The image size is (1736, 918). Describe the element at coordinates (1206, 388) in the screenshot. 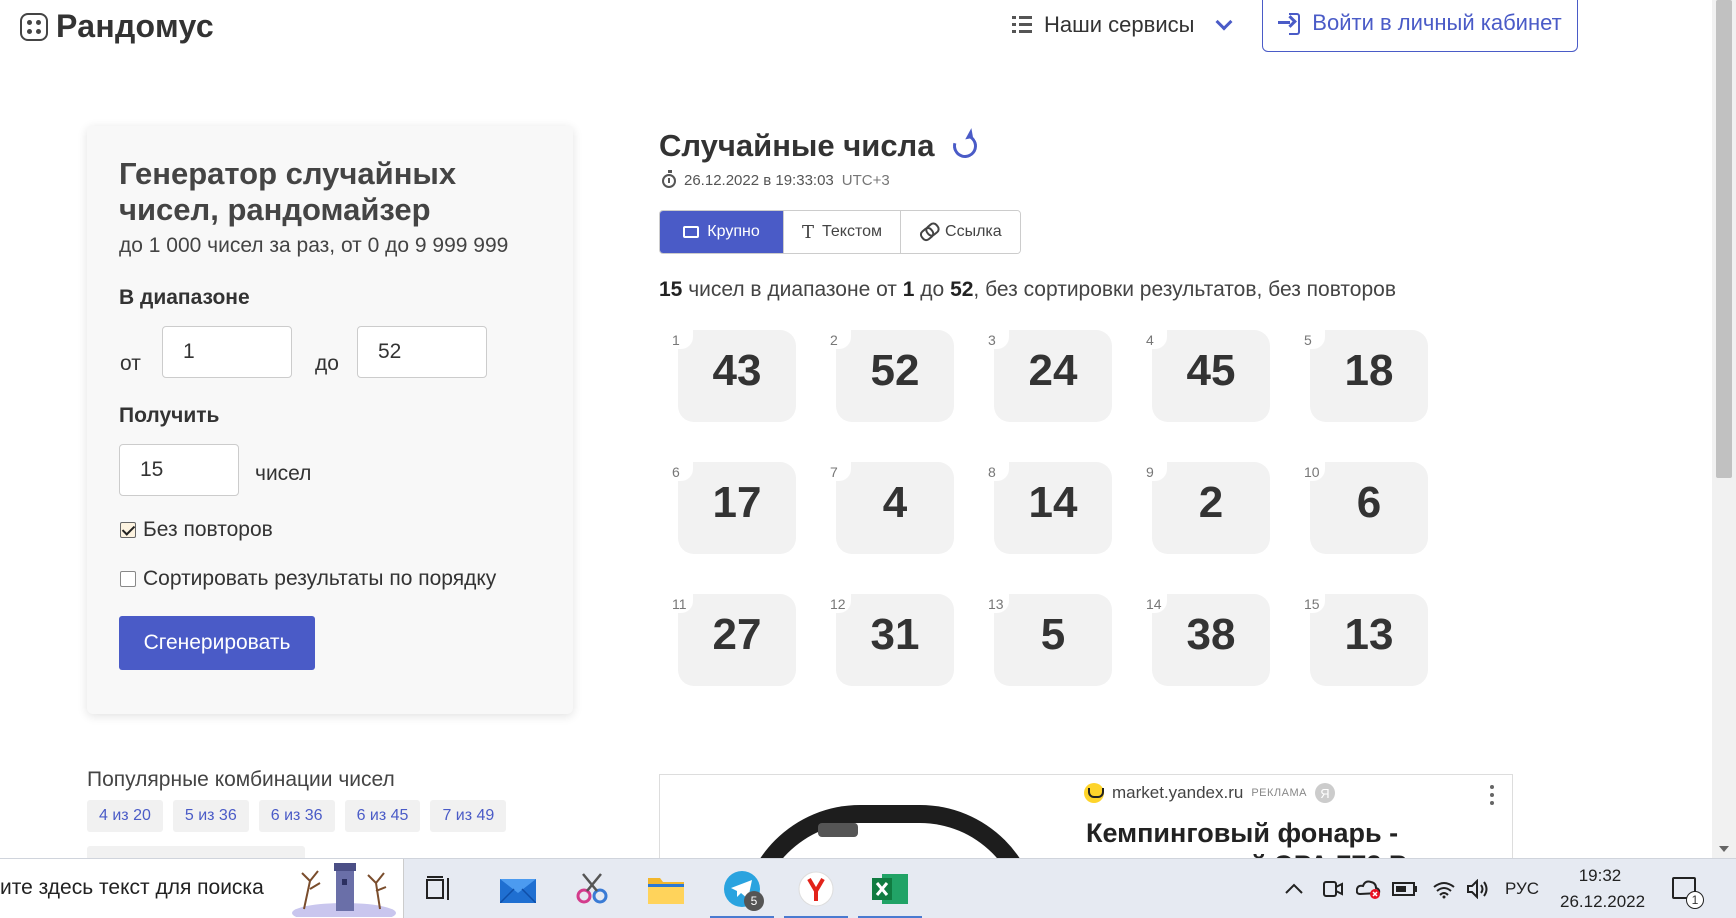

I see `number-cell: 4 45` at that location.